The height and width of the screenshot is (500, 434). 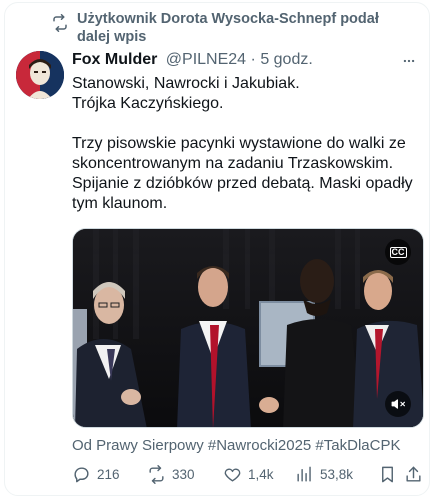 What do you see at coordinates (206, 59) in the screenshot?
I see `author-handle: @PILNE24` at bounding box center [206, 59].